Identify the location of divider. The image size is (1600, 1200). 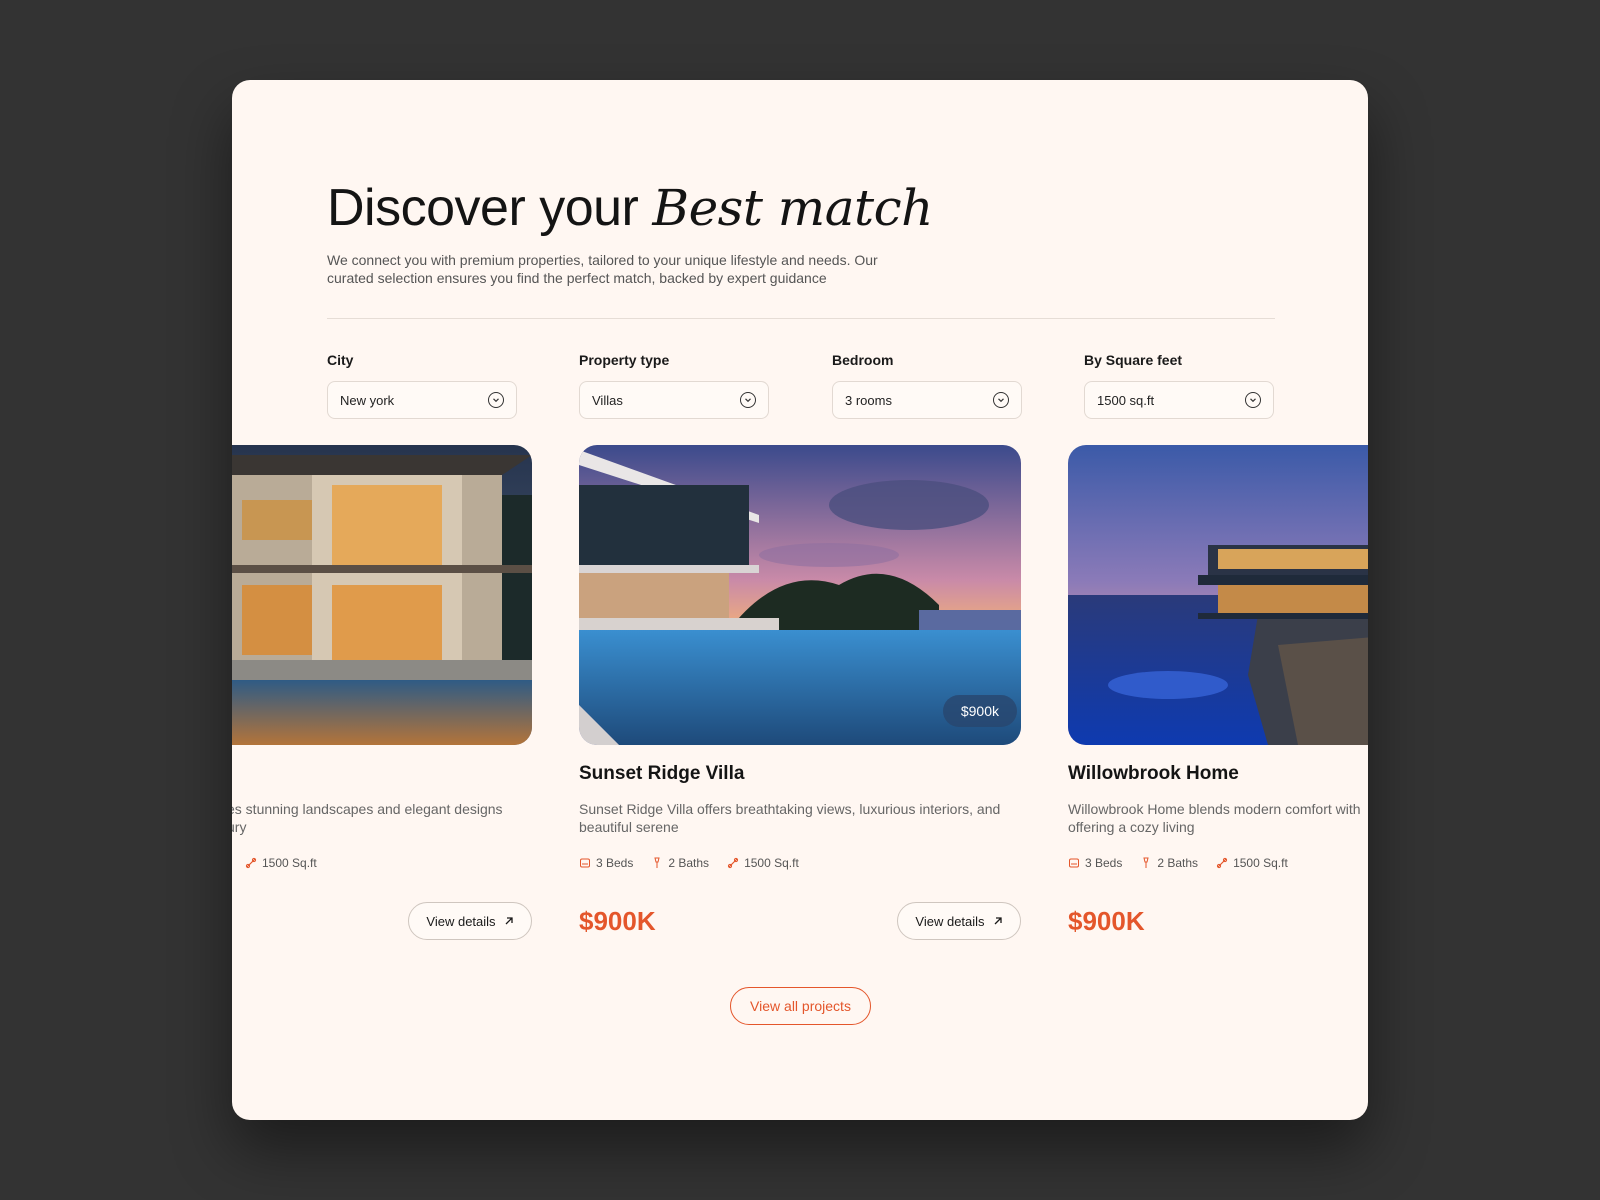
(801, 318).